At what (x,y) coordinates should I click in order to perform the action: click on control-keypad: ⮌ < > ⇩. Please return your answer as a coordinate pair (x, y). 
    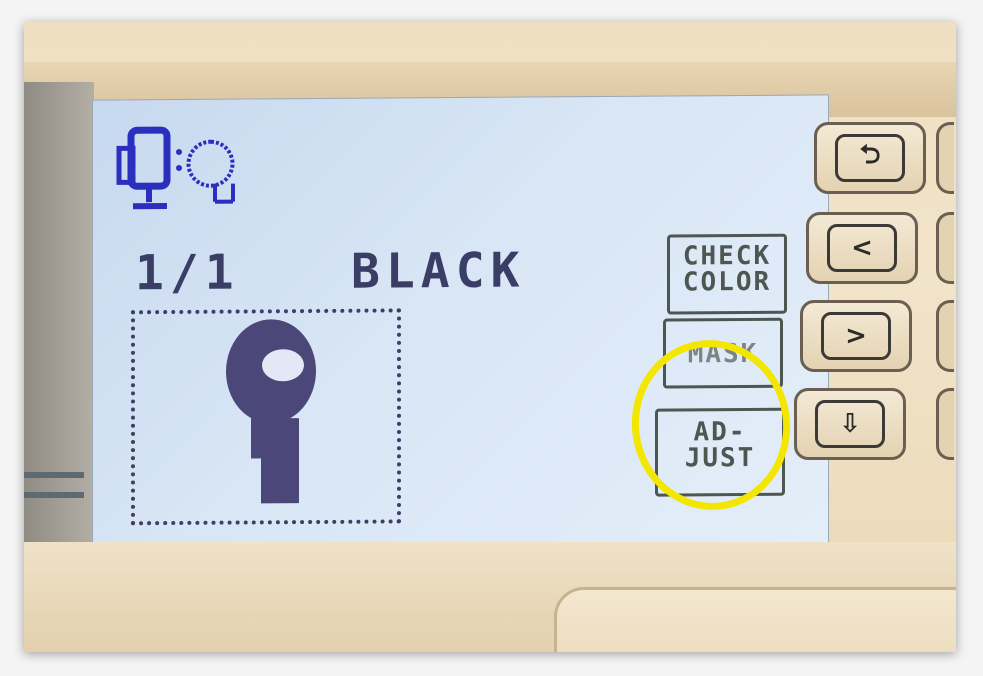
    Looking at the image, I should click on (875, 292).